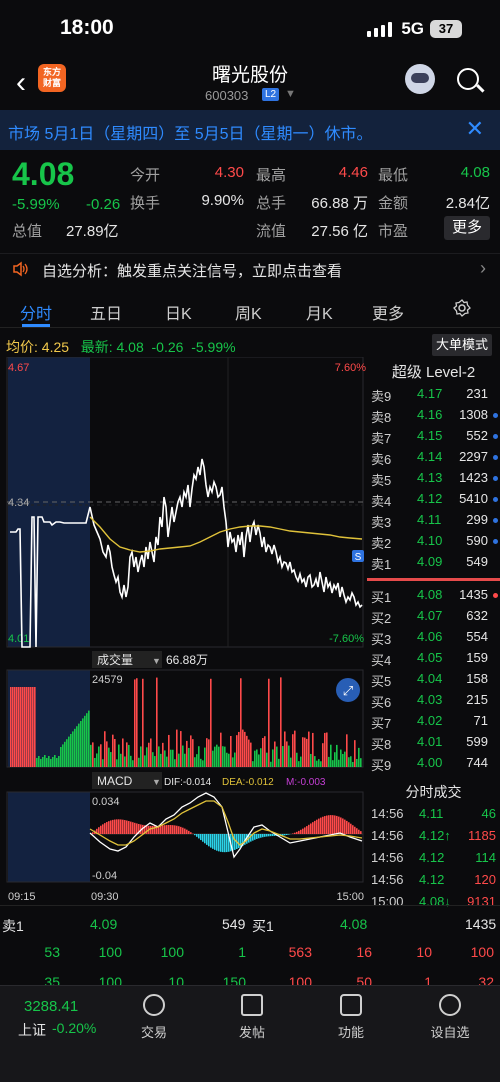 This screenshot has height=1082, width=500. What do you see at coordinates (430, 456) in the screenshot?
I see `ask-price: 4.14` at bounding box center [430, 456].